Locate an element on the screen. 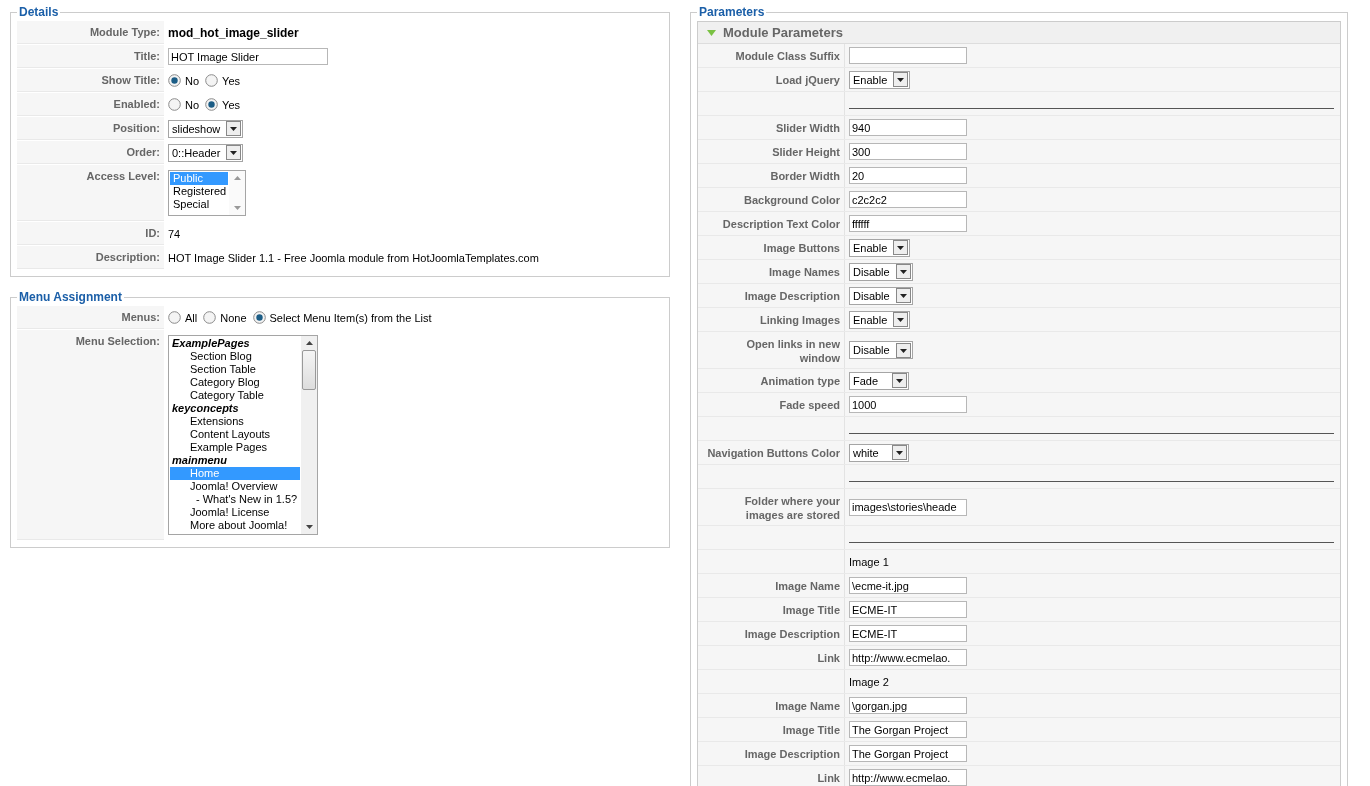  field-label: Show Title: is located at coordinates (90, 80).